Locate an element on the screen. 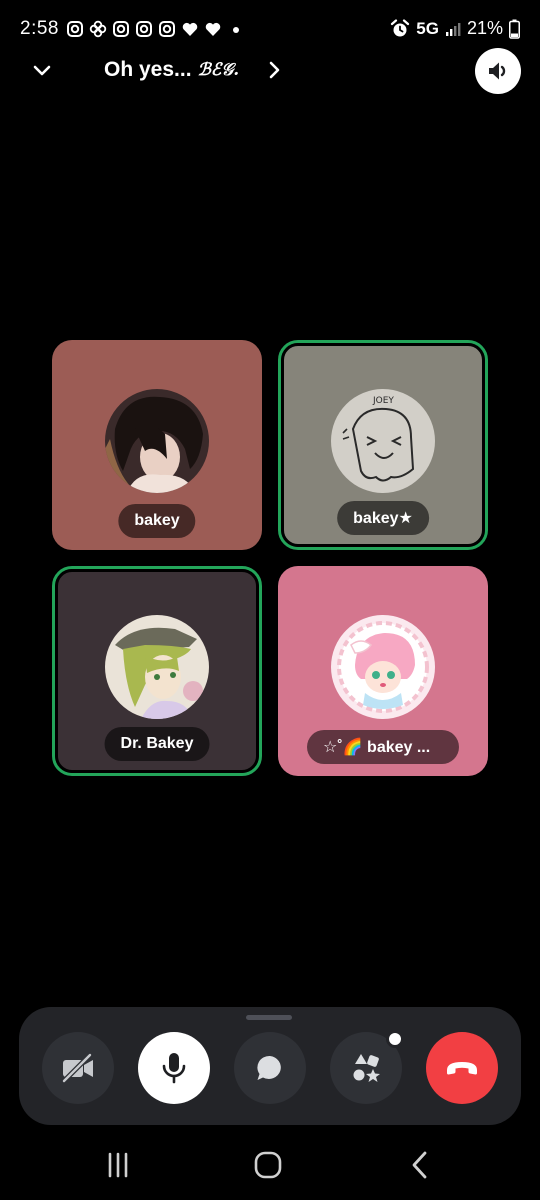 This screenshot has width=540, height=1200. status-right: 5G 21% is located at coordinates (455, 28).